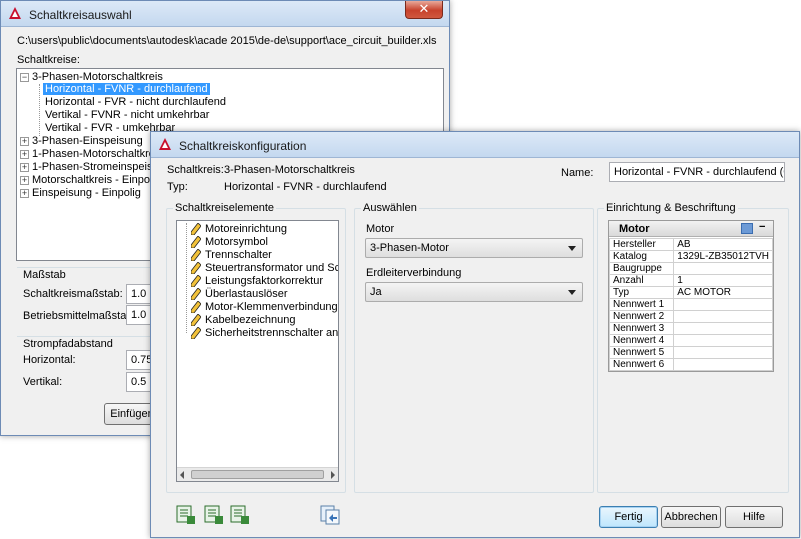 This screenshot has height=539, width=801. Describe the element at coordinates (80, 193) in the screenshot. I see `tree-node: + Einspeisung - Einpolig` at that location.